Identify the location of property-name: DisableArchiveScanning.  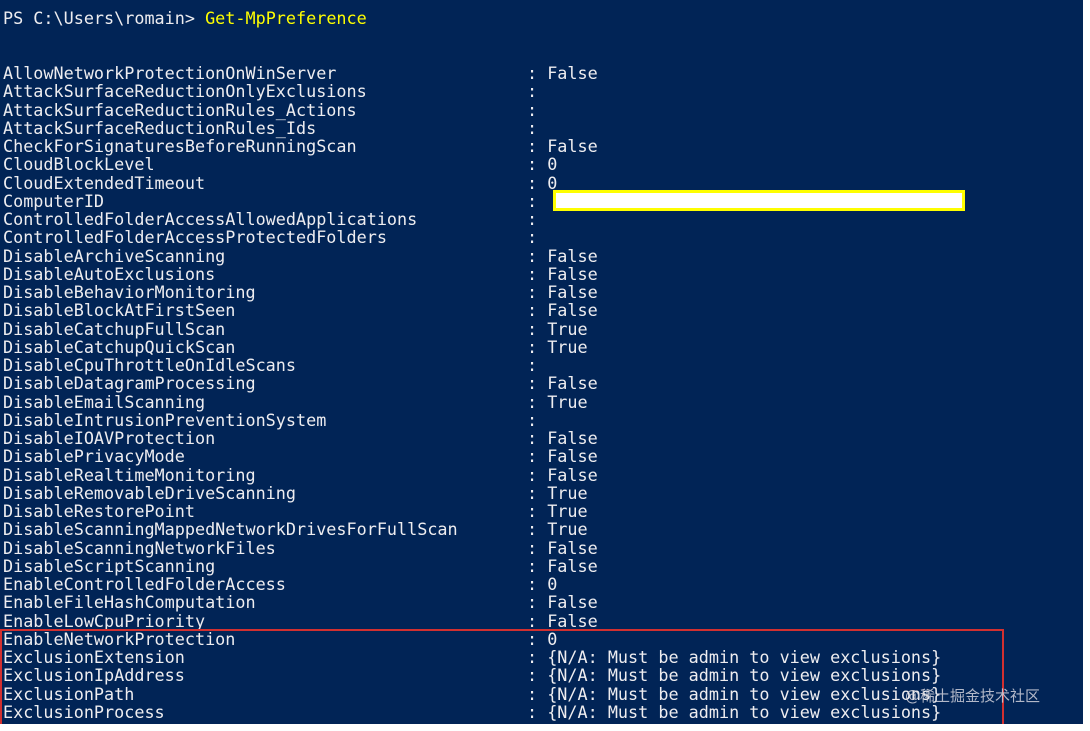
(114, 255).